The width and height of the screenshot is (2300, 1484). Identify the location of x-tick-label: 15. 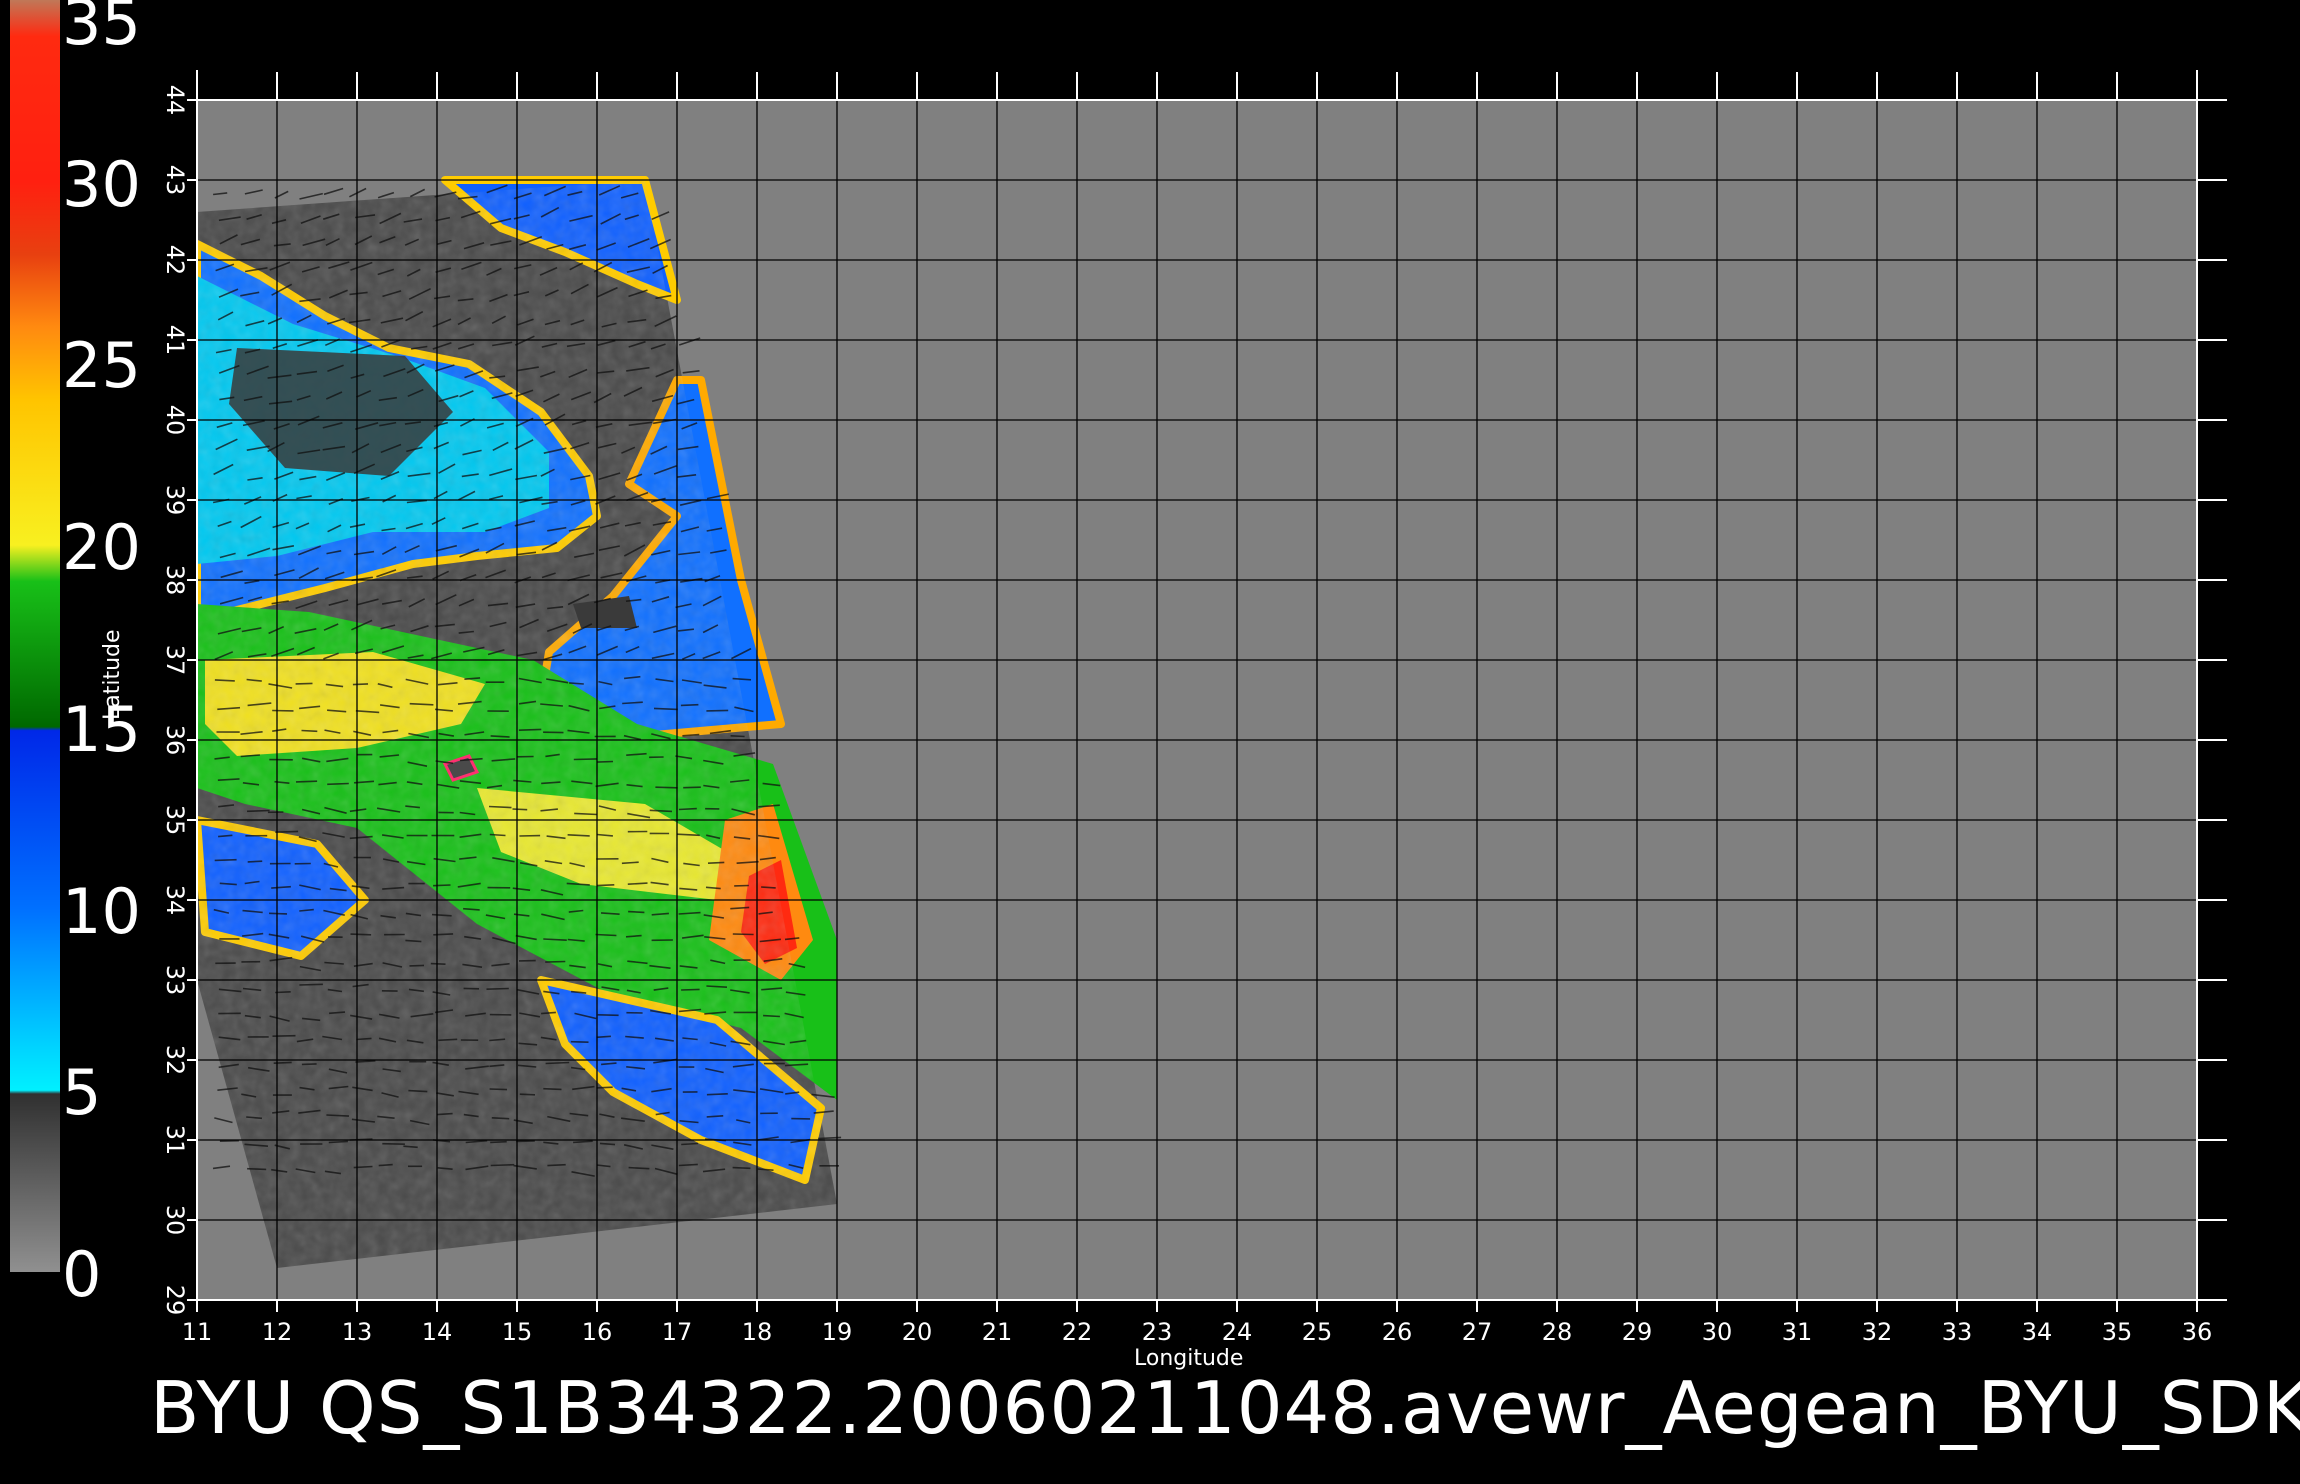
(517, 1332).